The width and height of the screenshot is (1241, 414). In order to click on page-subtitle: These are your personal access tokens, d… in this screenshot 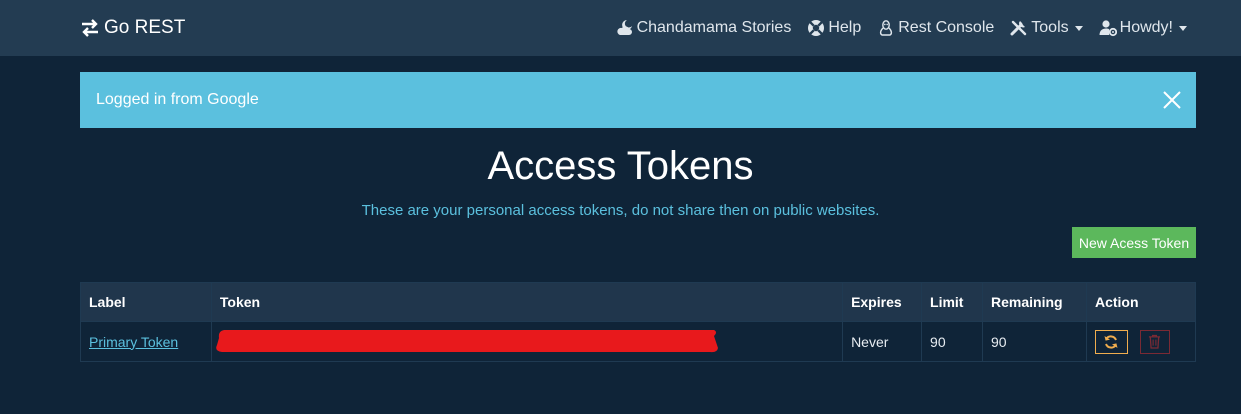, I will do `click(620, 210)`.